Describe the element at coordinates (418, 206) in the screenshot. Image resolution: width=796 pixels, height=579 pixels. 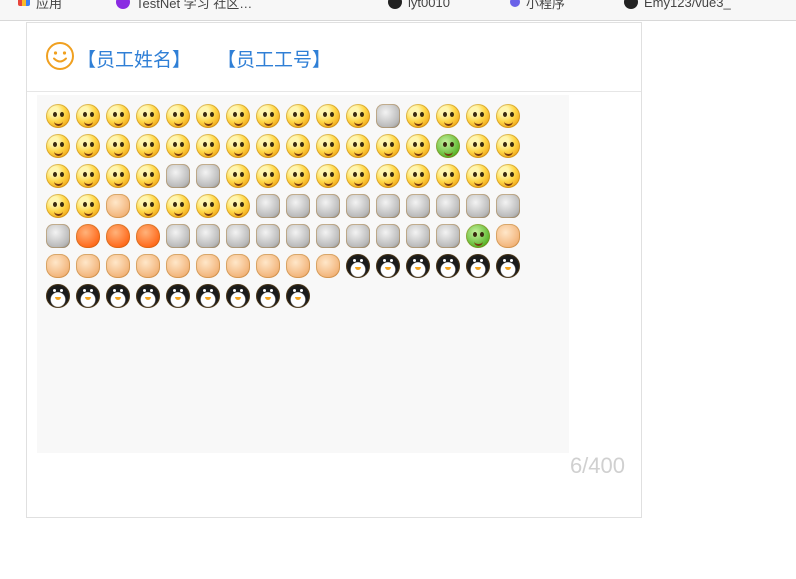
I see `coffee-emoji-icon` at that location.